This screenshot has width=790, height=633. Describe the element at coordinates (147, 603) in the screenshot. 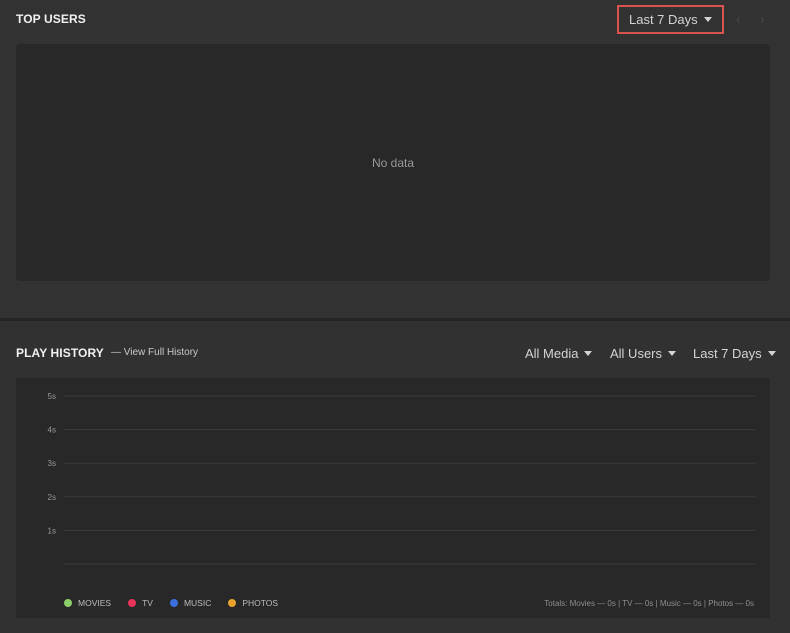

I see `legend-label-tv: TV` at that location.